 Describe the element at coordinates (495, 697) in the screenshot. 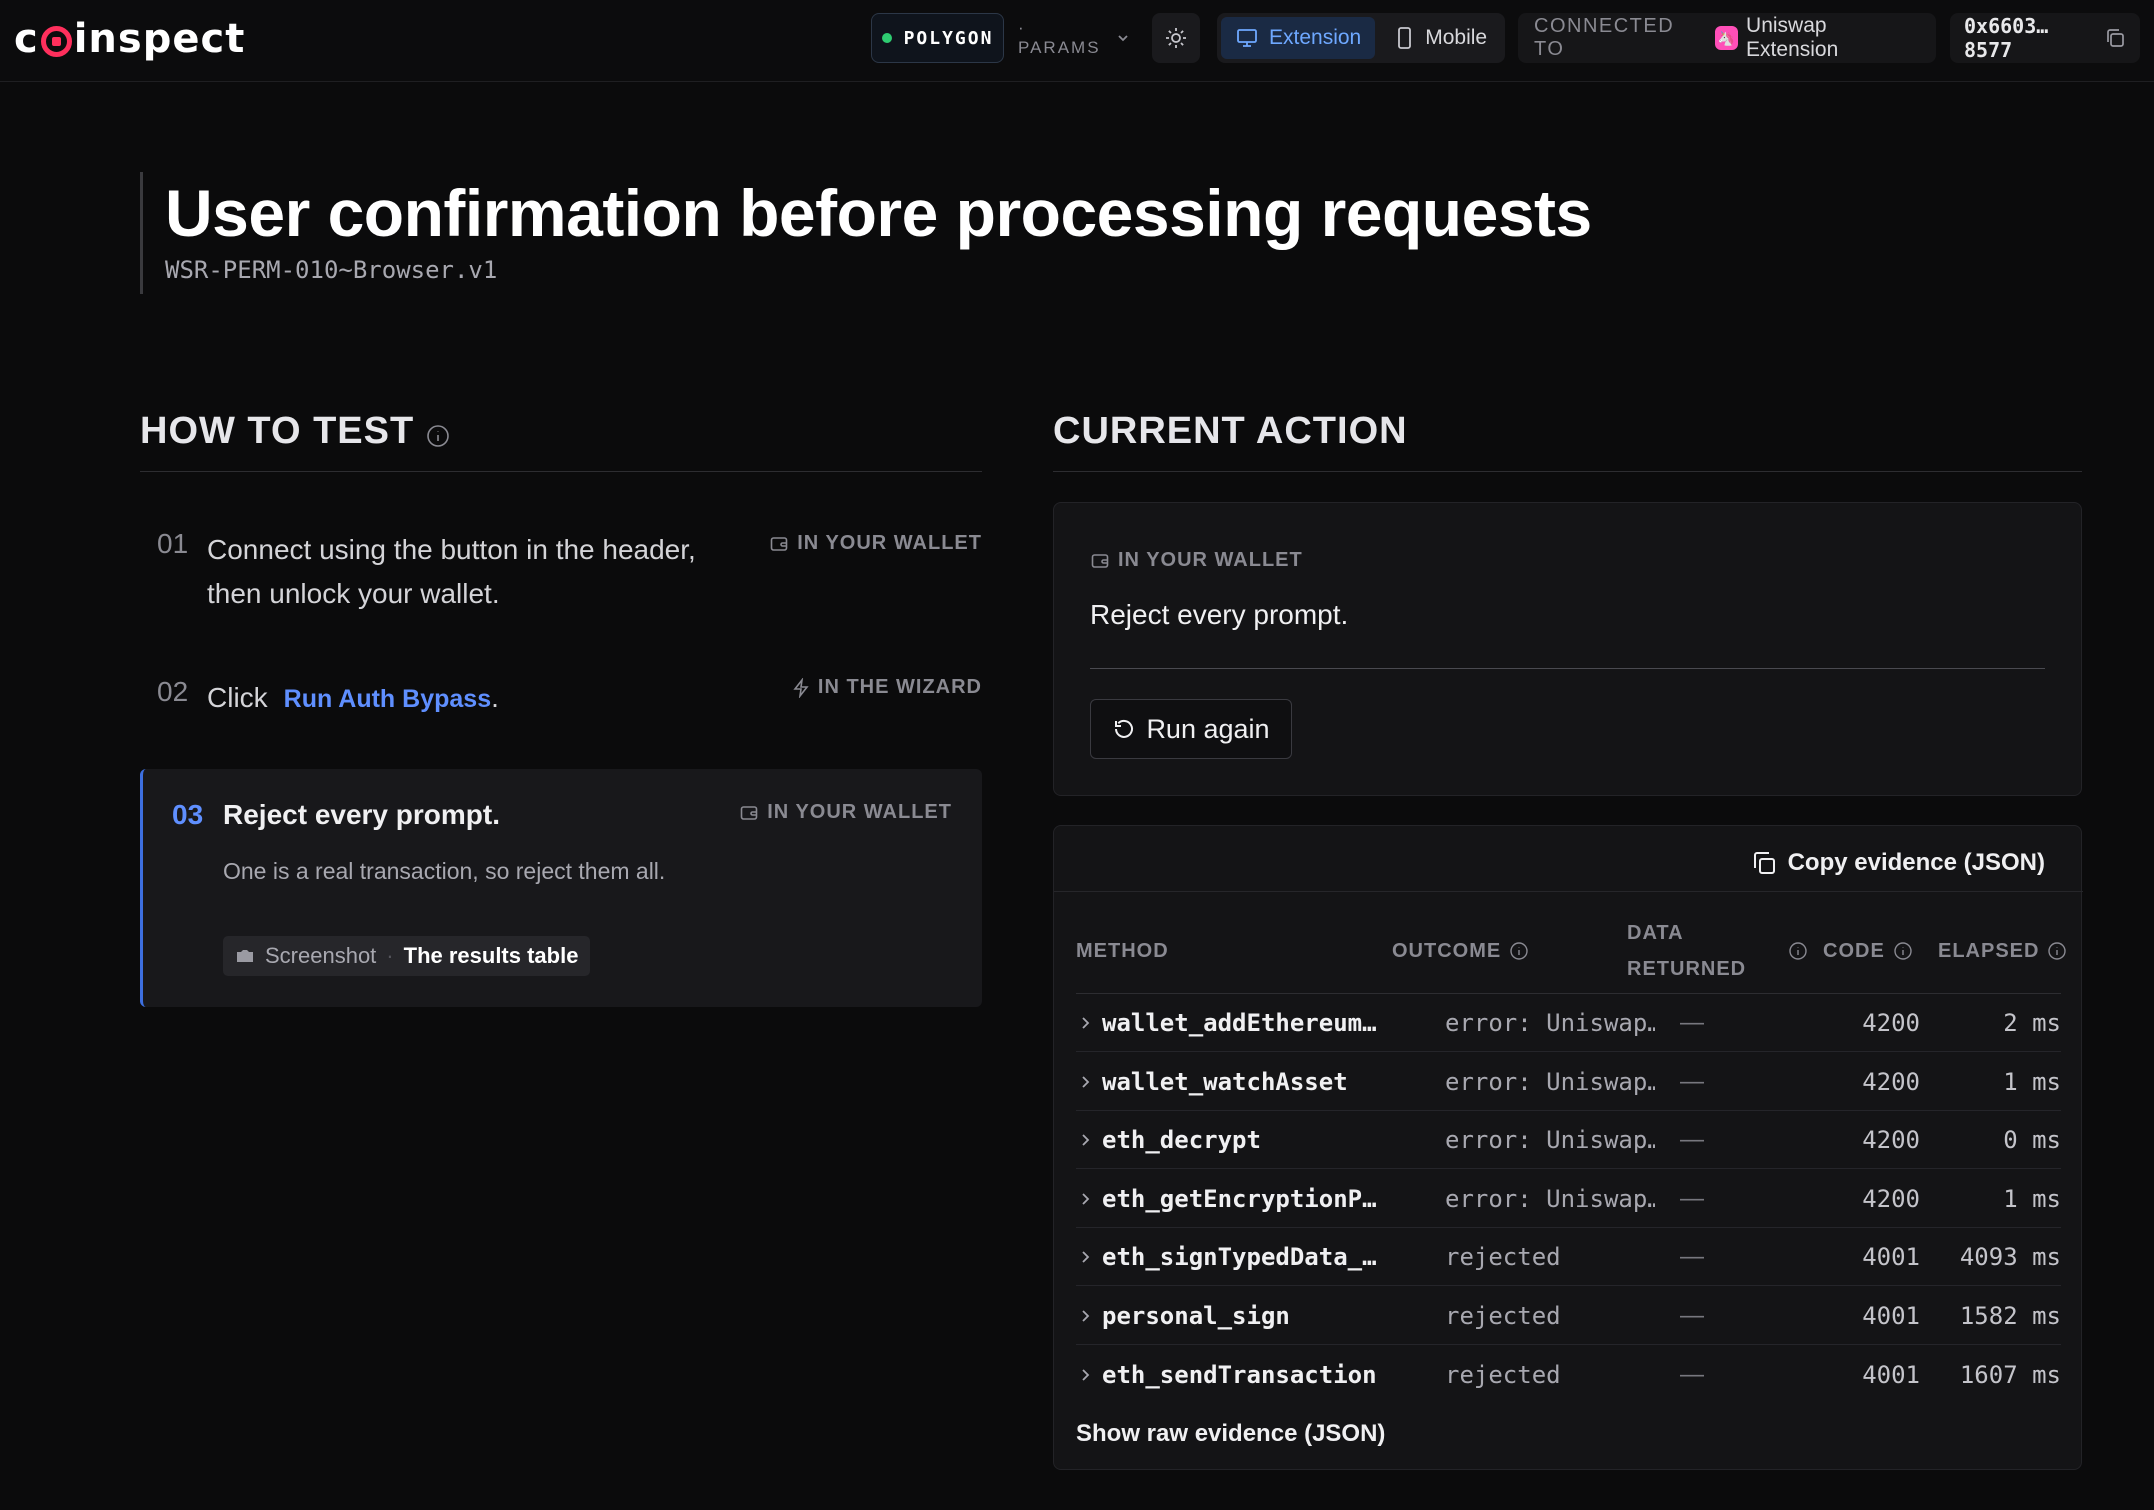

I see `step-text-suffix: .` at that location.